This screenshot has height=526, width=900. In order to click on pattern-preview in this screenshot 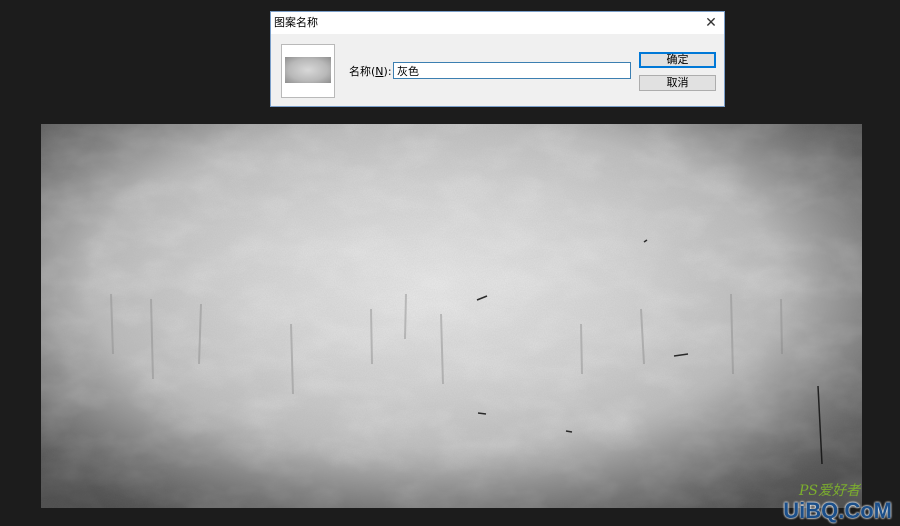, I will do `click(308, 71)`.